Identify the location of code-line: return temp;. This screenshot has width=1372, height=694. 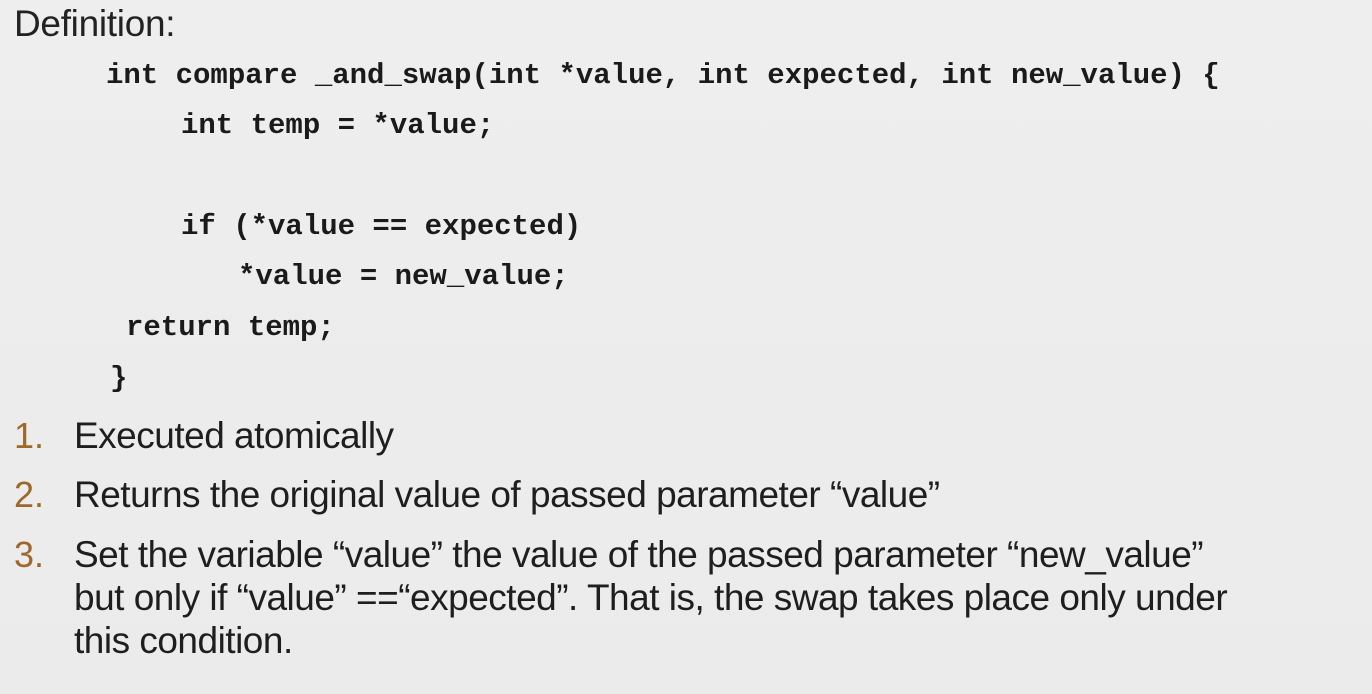
(230, 327).